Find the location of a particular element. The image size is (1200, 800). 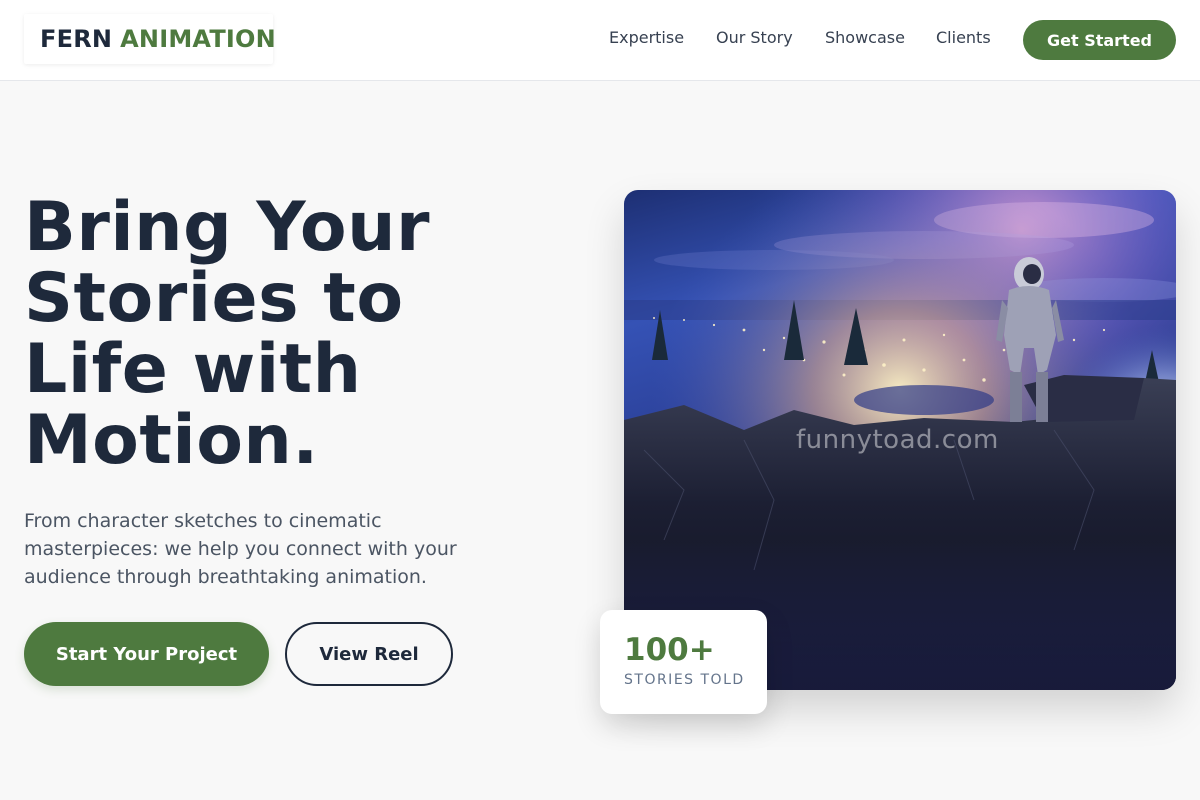

stat-label: STORIES TOLD is located at coordinates (684, 680).